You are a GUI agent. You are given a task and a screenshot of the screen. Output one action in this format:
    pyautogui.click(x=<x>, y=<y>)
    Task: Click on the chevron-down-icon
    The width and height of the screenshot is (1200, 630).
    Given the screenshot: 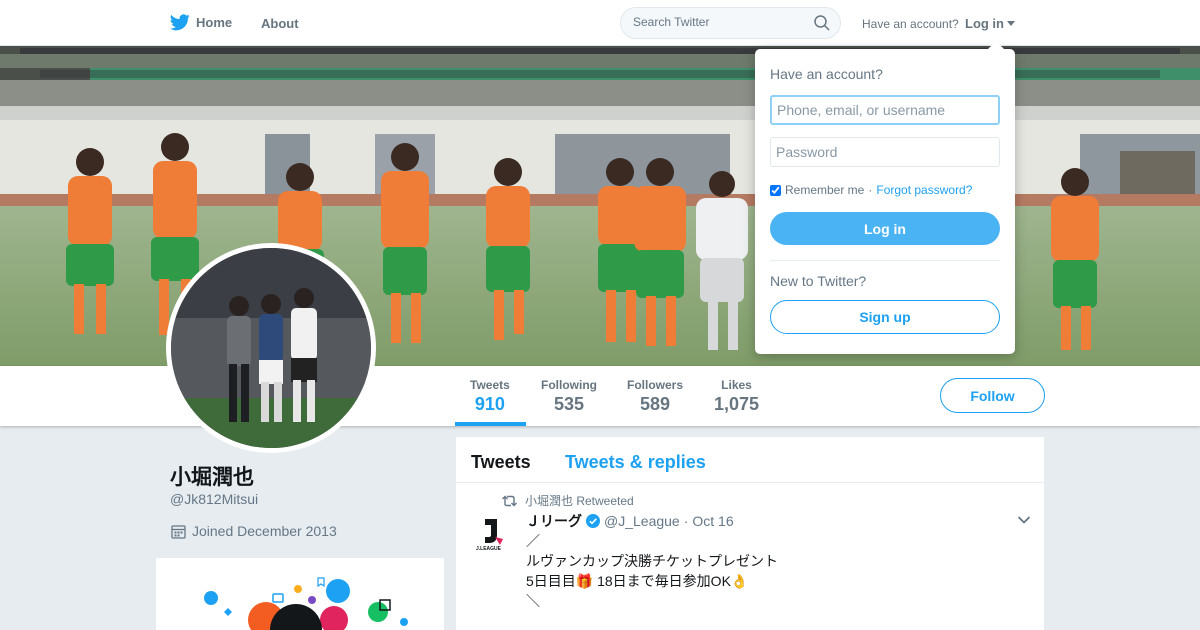 What is the action you would take?
    pyautogui.click(x=1024, y=520)
    